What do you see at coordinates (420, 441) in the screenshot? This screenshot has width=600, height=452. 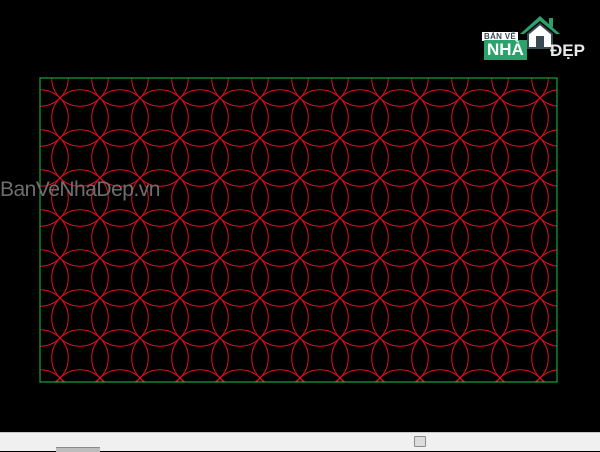 I see `horizontal-scroll-thumb` at bounding box center [420, 441].